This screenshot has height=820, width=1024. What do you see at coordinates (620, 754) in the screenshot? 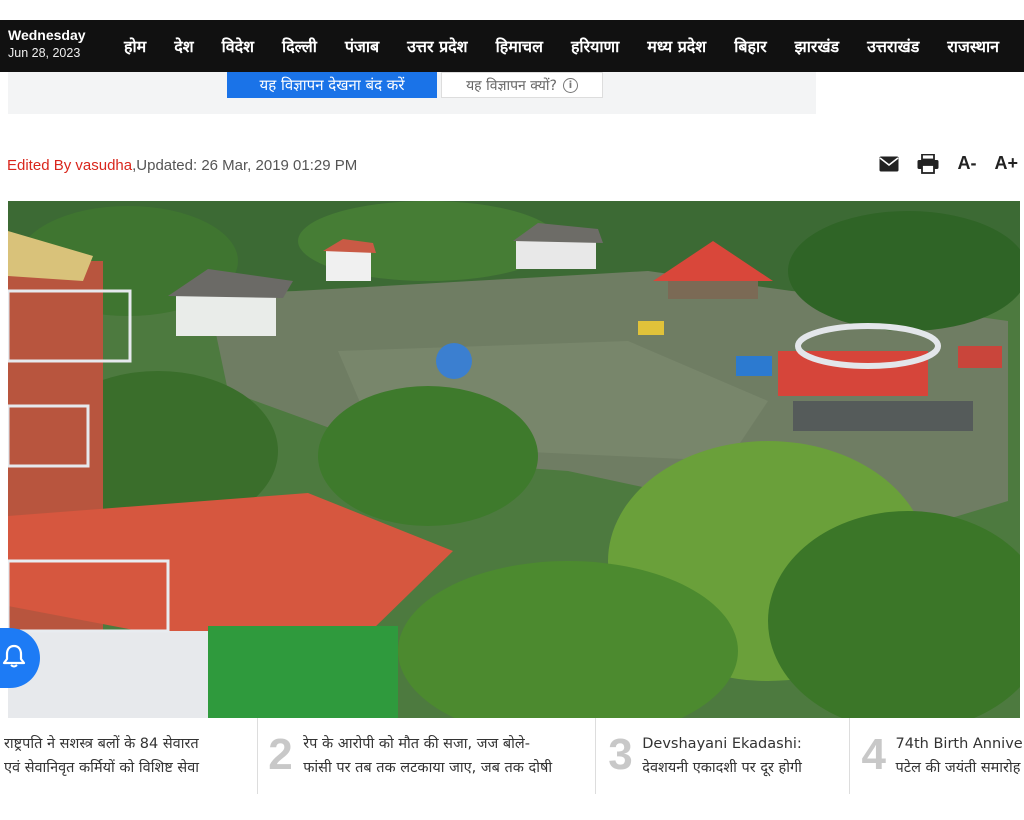
I see `trending-number: 3` at bounding box center [620, 754].